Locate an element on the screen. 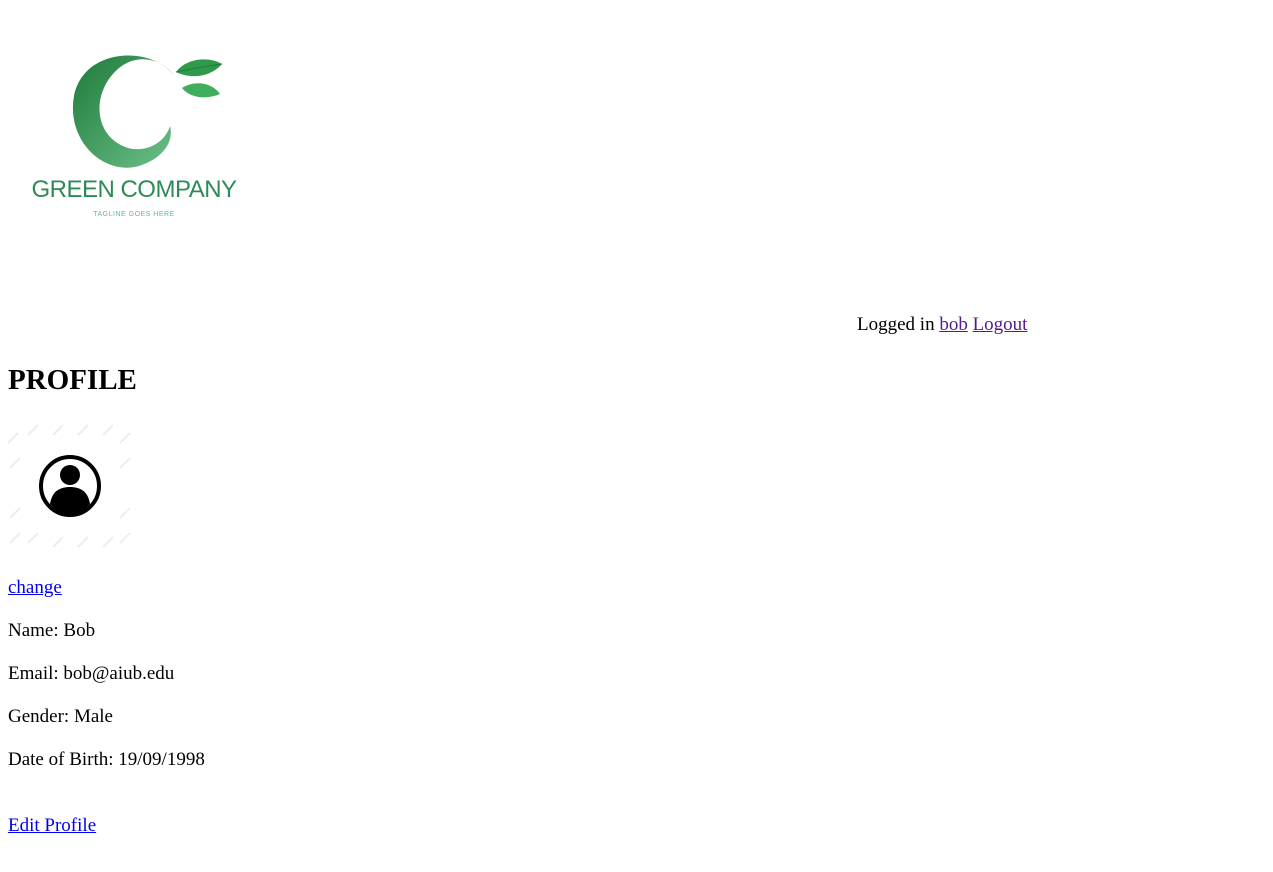 The width and height of the screenshot is (1273, 872). change-avatar-link: change is located at coordinates (35, 588).